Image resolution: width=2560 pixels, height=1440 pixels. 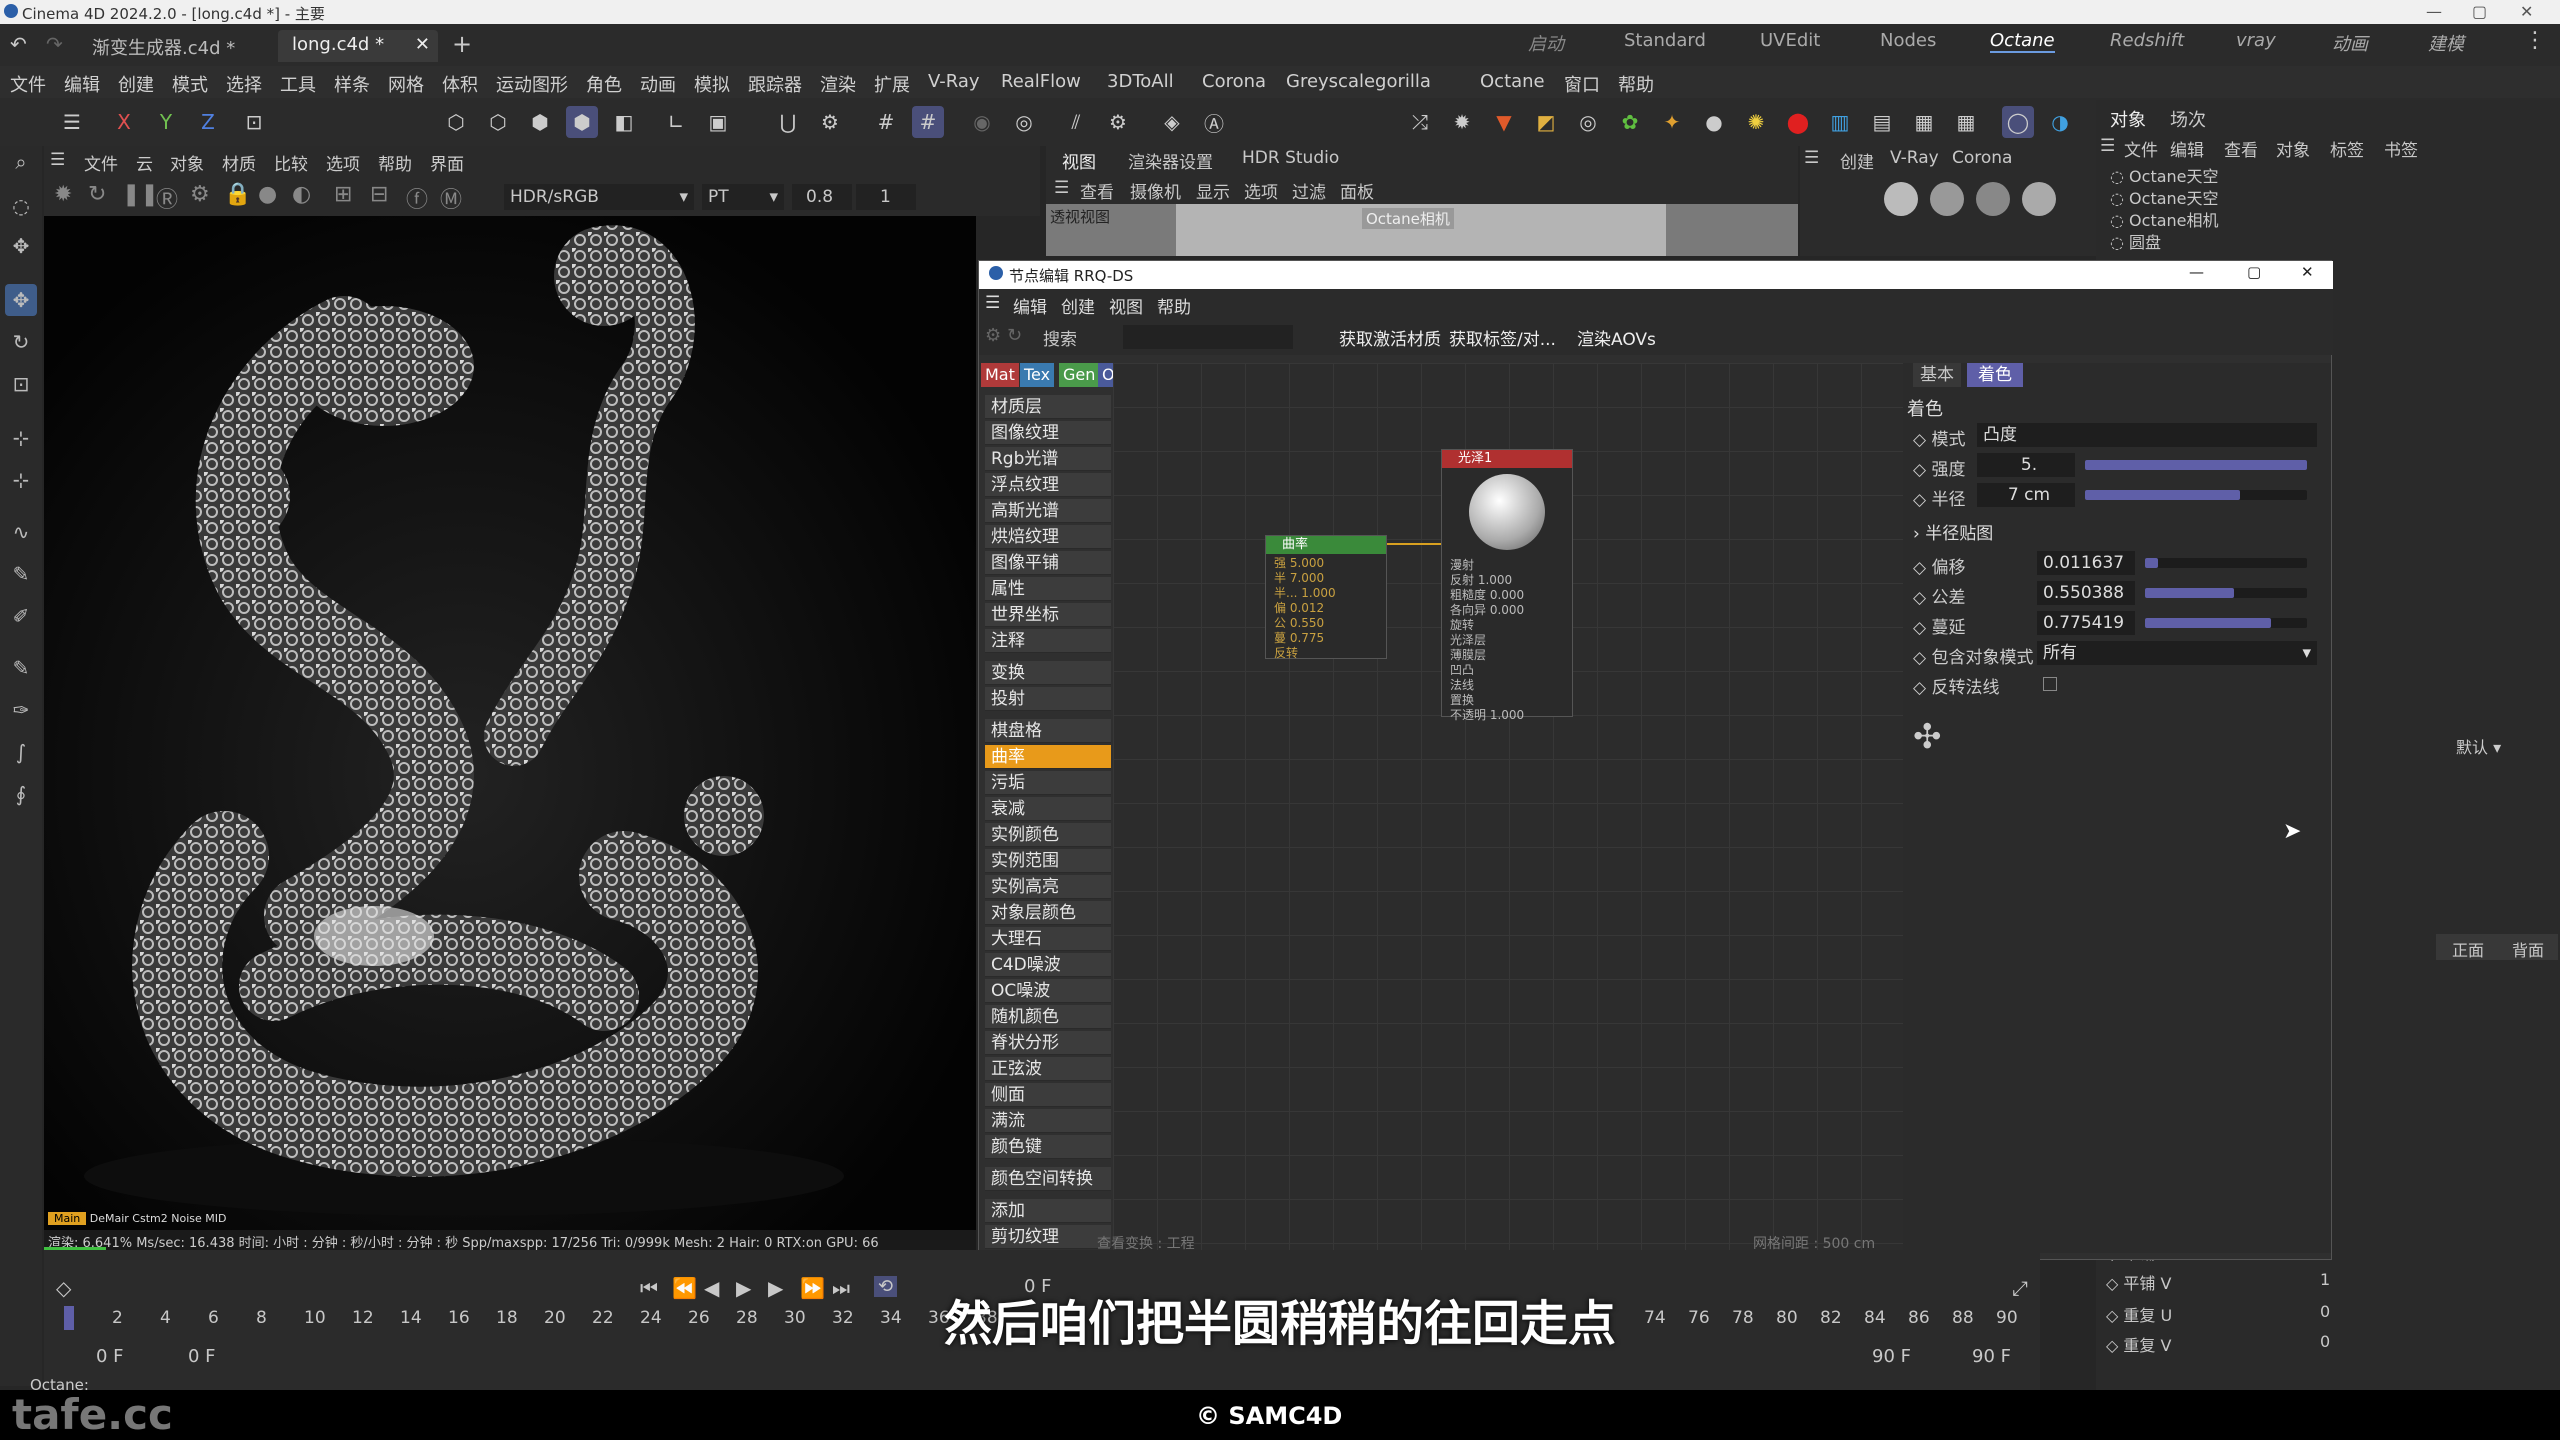 I want to click on menu-item-6: 样条, so click(x=352, y=84).